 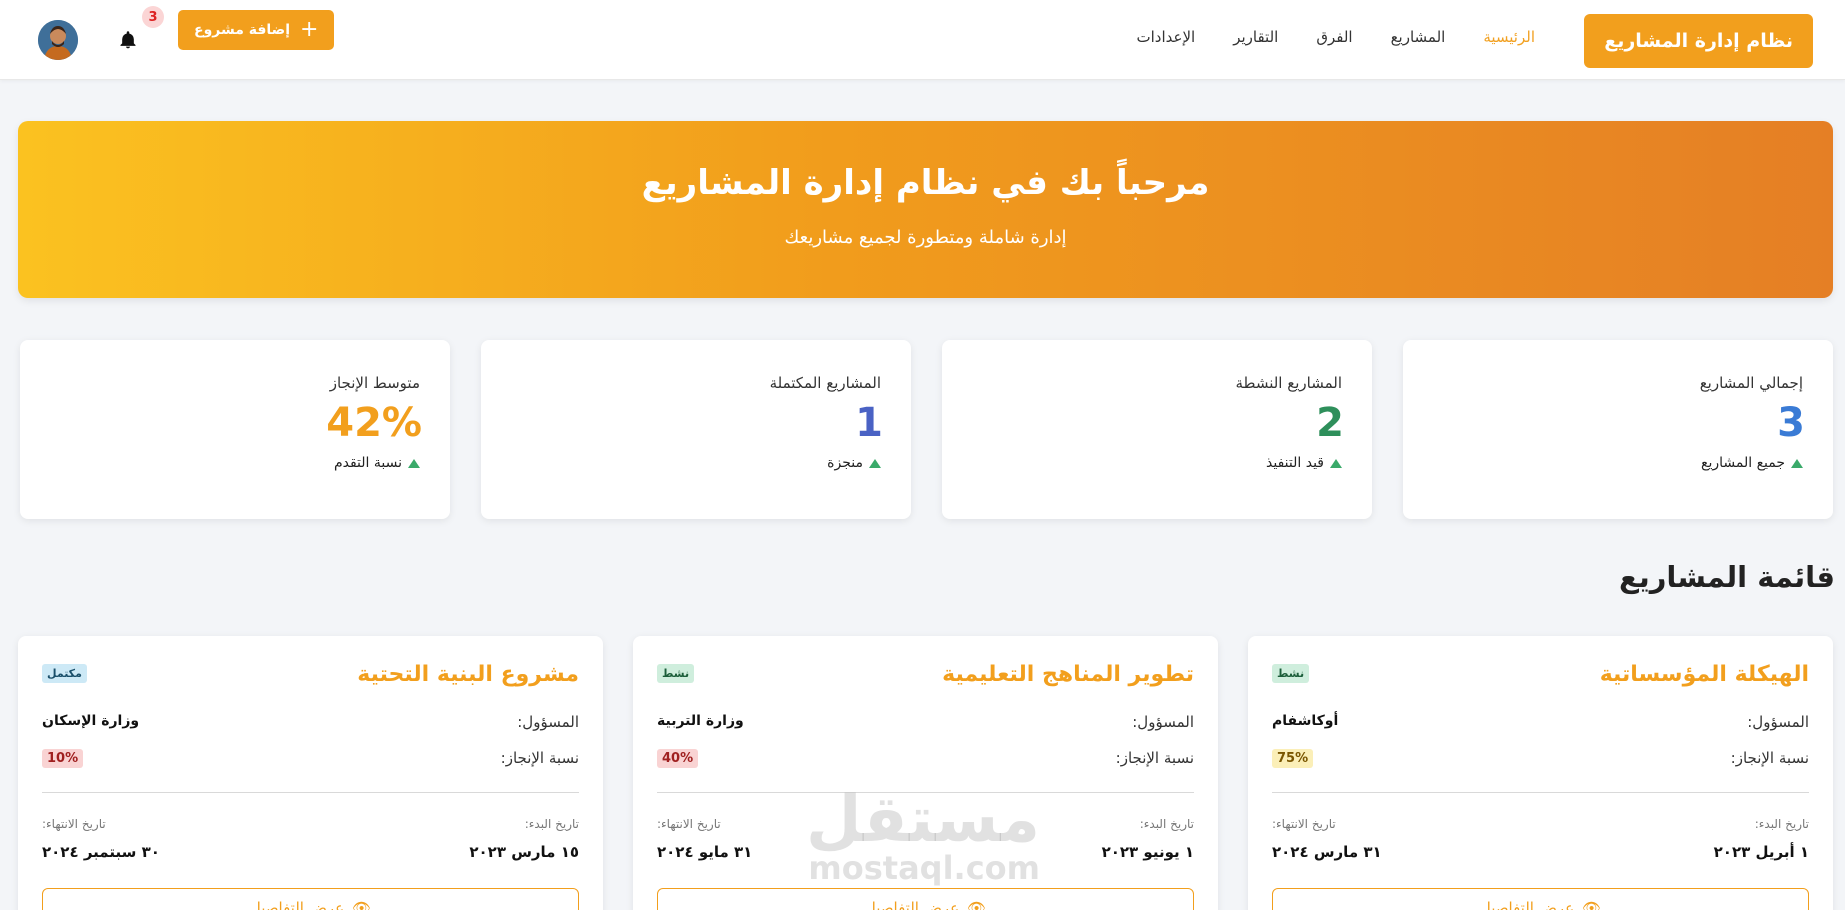 What do you see at coordinates (64, 673) in the screenshot?
I see `status-badge: مكتمل` at bounding box center [64, 673].